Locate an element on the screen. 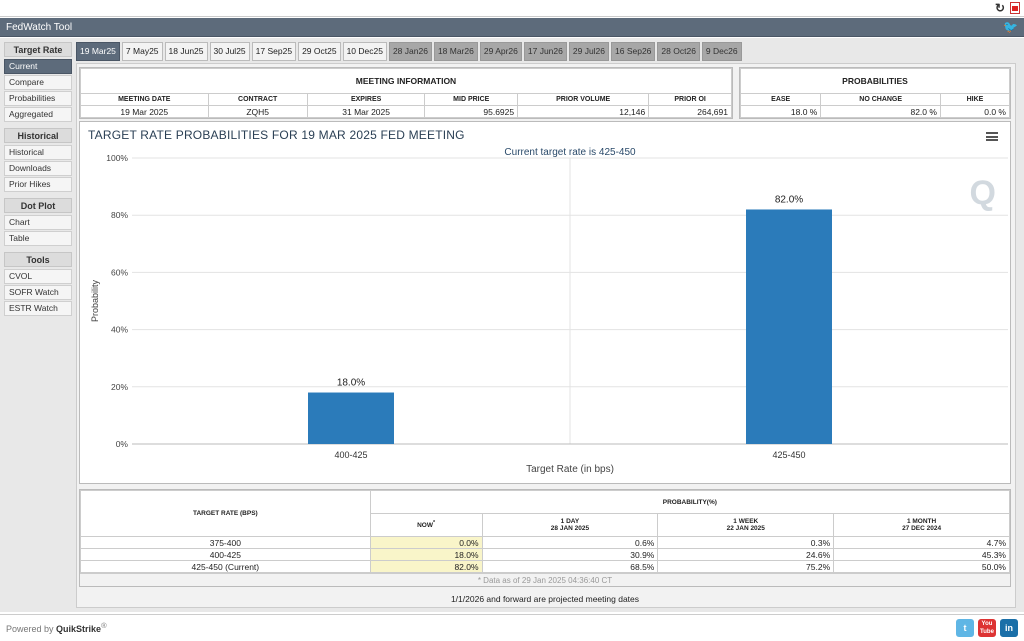 The image size is (1024, 641). tab-29-jul26: 29 Jul26 is located at coordinates (589, 51).